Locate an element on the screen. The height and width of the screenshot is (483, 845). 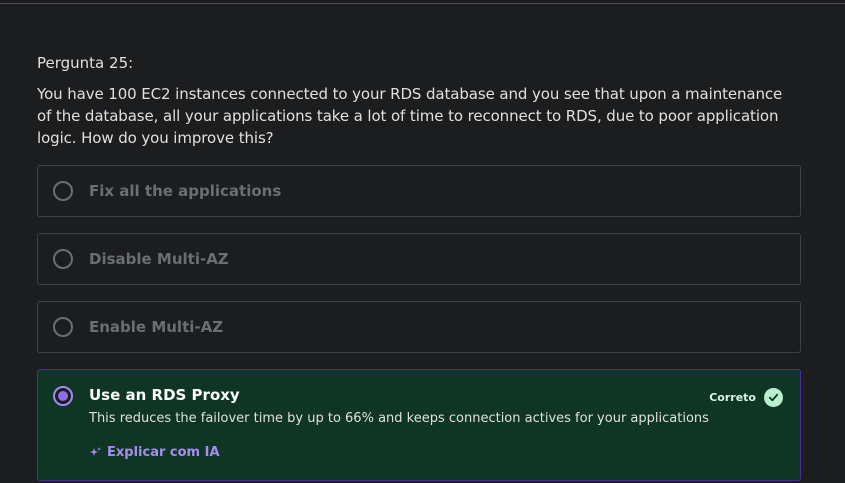
answer-option-label: Use an RDS Proxy is located at coordinates (164, 395).